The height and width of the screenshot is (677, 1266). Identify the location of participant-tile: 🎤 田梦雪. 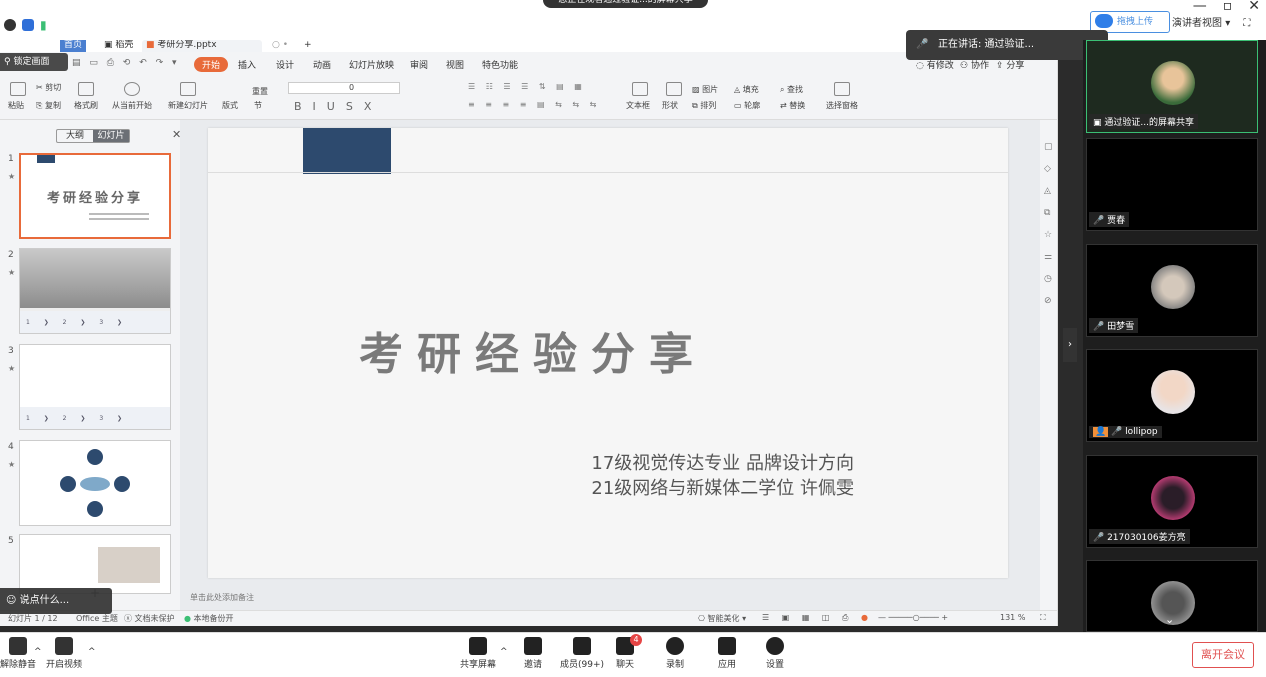
(1172, 290).